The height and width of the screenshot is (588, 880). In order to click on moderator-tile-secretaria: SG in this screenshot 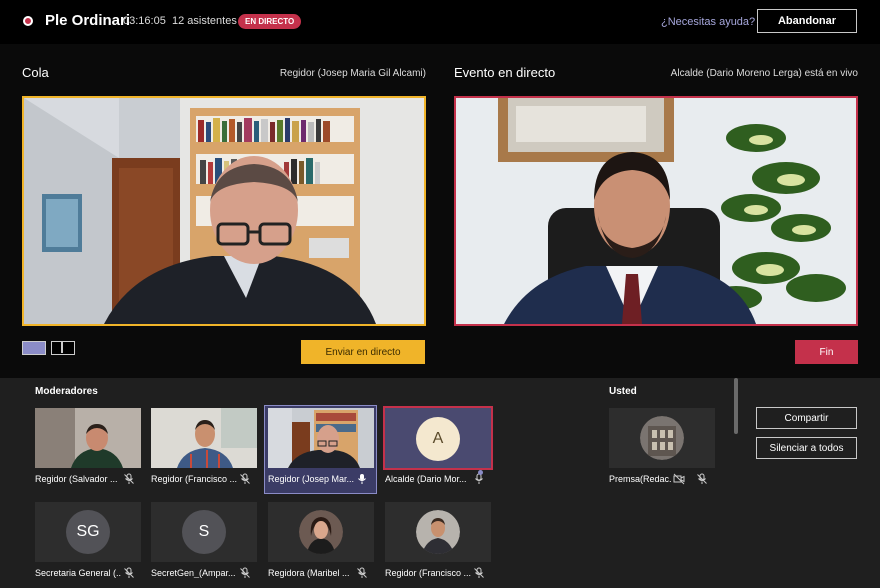, I will do `click(88, 532)`.